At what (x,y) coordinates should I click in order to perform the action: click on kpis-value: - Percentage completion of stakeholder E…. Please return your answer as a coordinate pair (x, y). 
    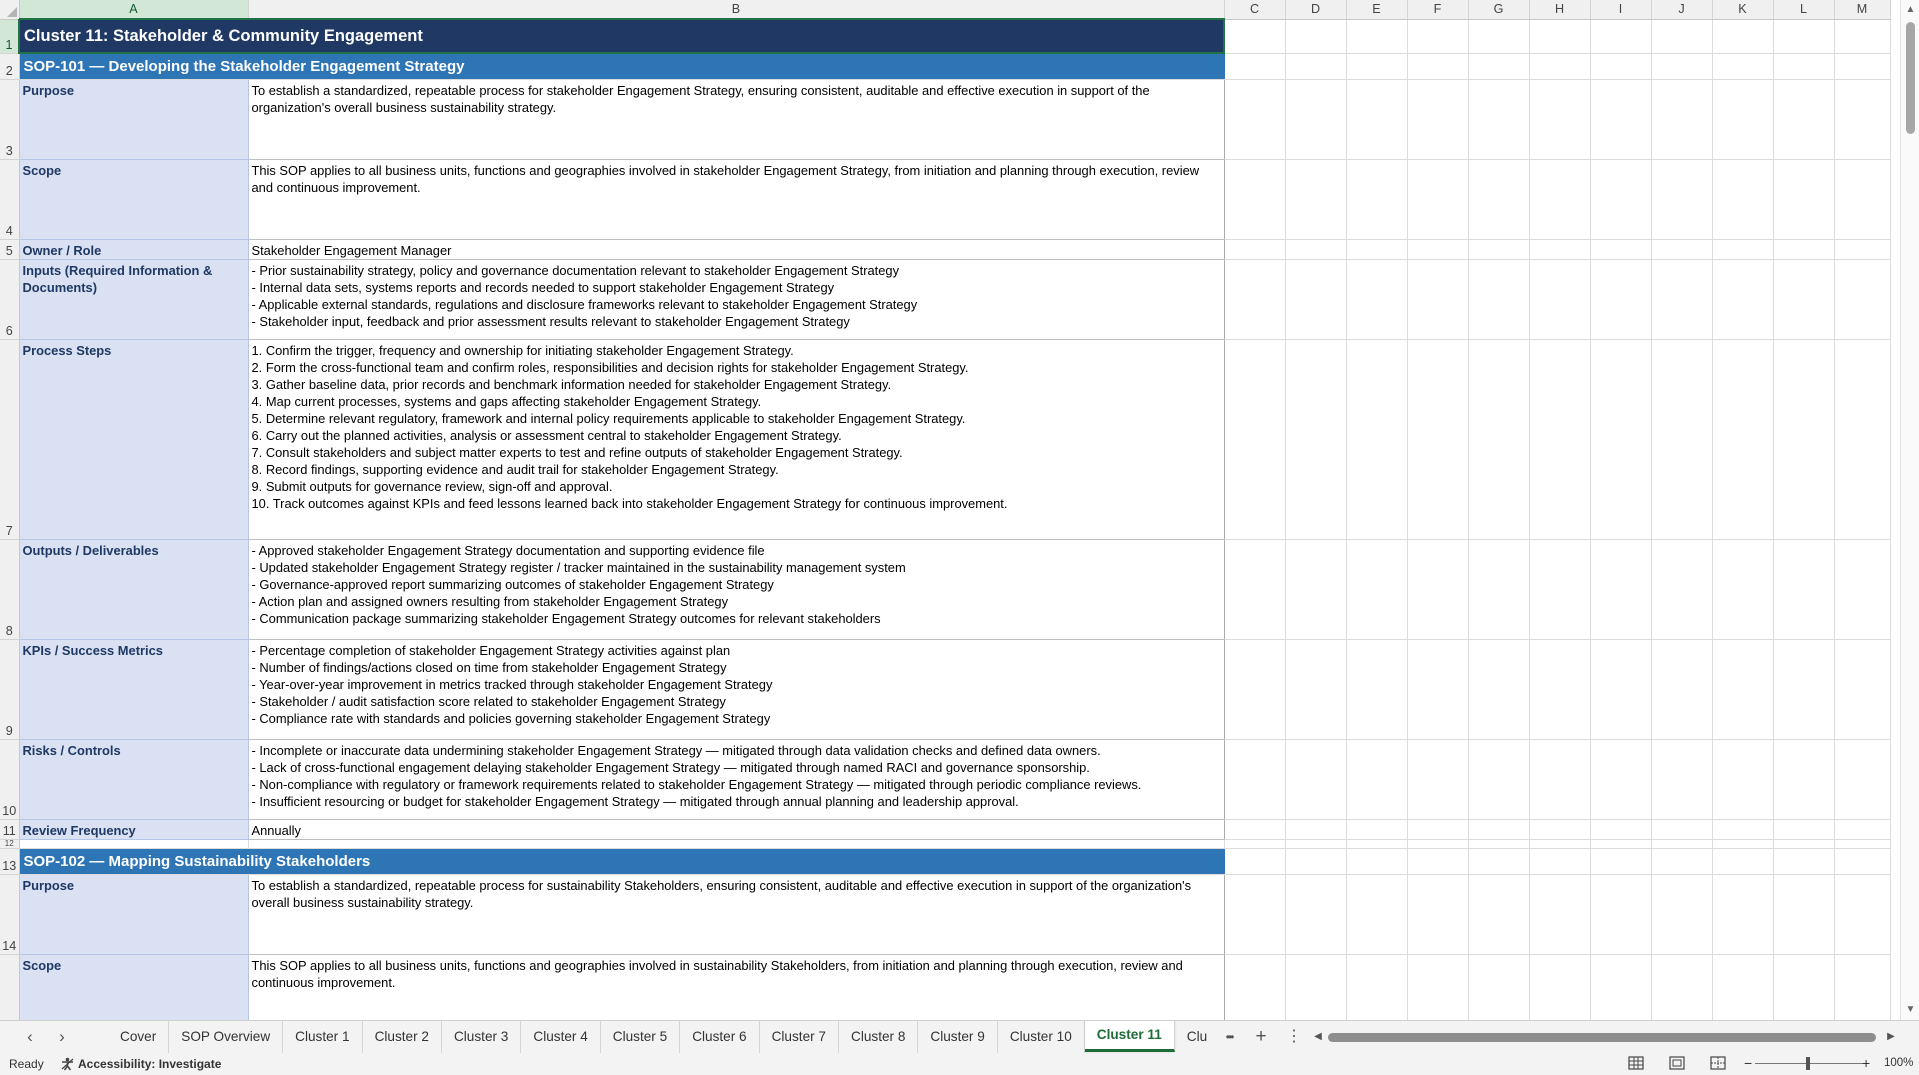
    Looking at the image, I should click on (736, 689).